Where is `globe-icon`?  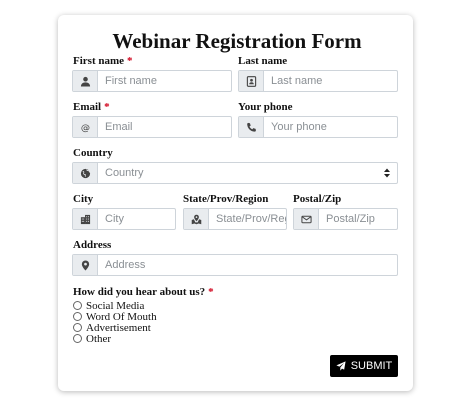
globe-icon is located at coordinates (85, 173).